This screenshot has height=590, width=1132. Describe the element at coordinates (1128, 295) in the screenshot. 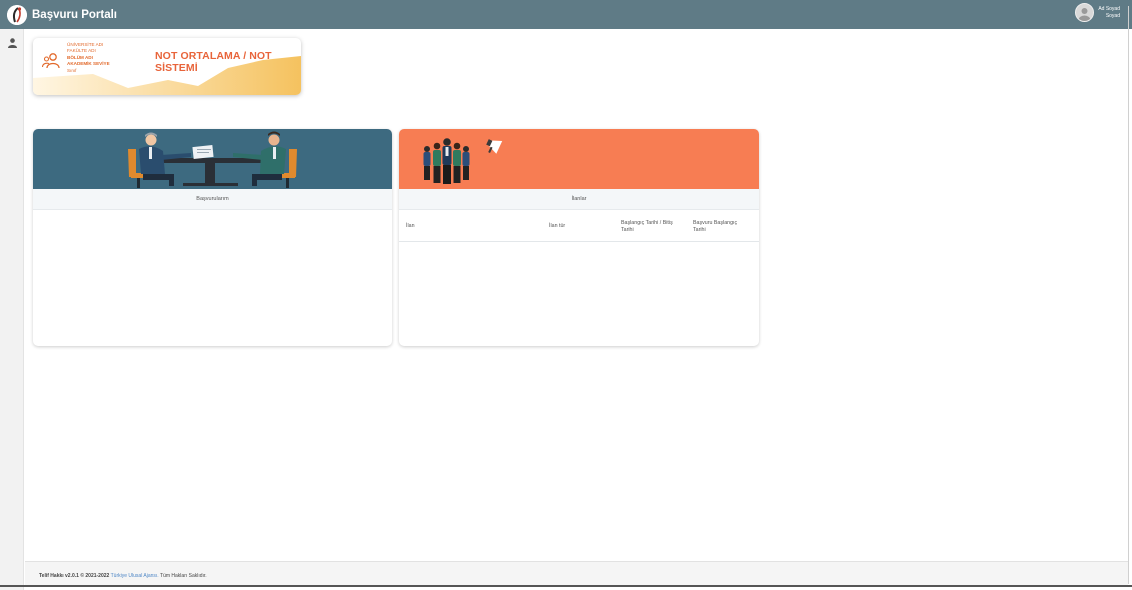

I see `scrollbar-track` at that location.